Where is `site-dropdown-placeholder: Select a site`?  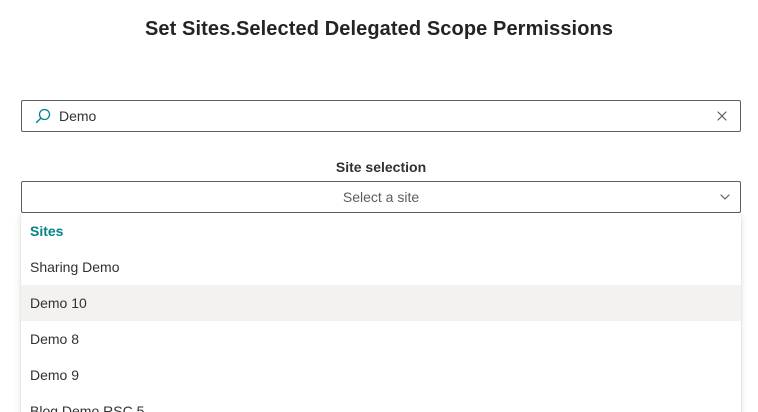 site-dropdown-placeholder: Select a site is located at coordinates (381, 197).